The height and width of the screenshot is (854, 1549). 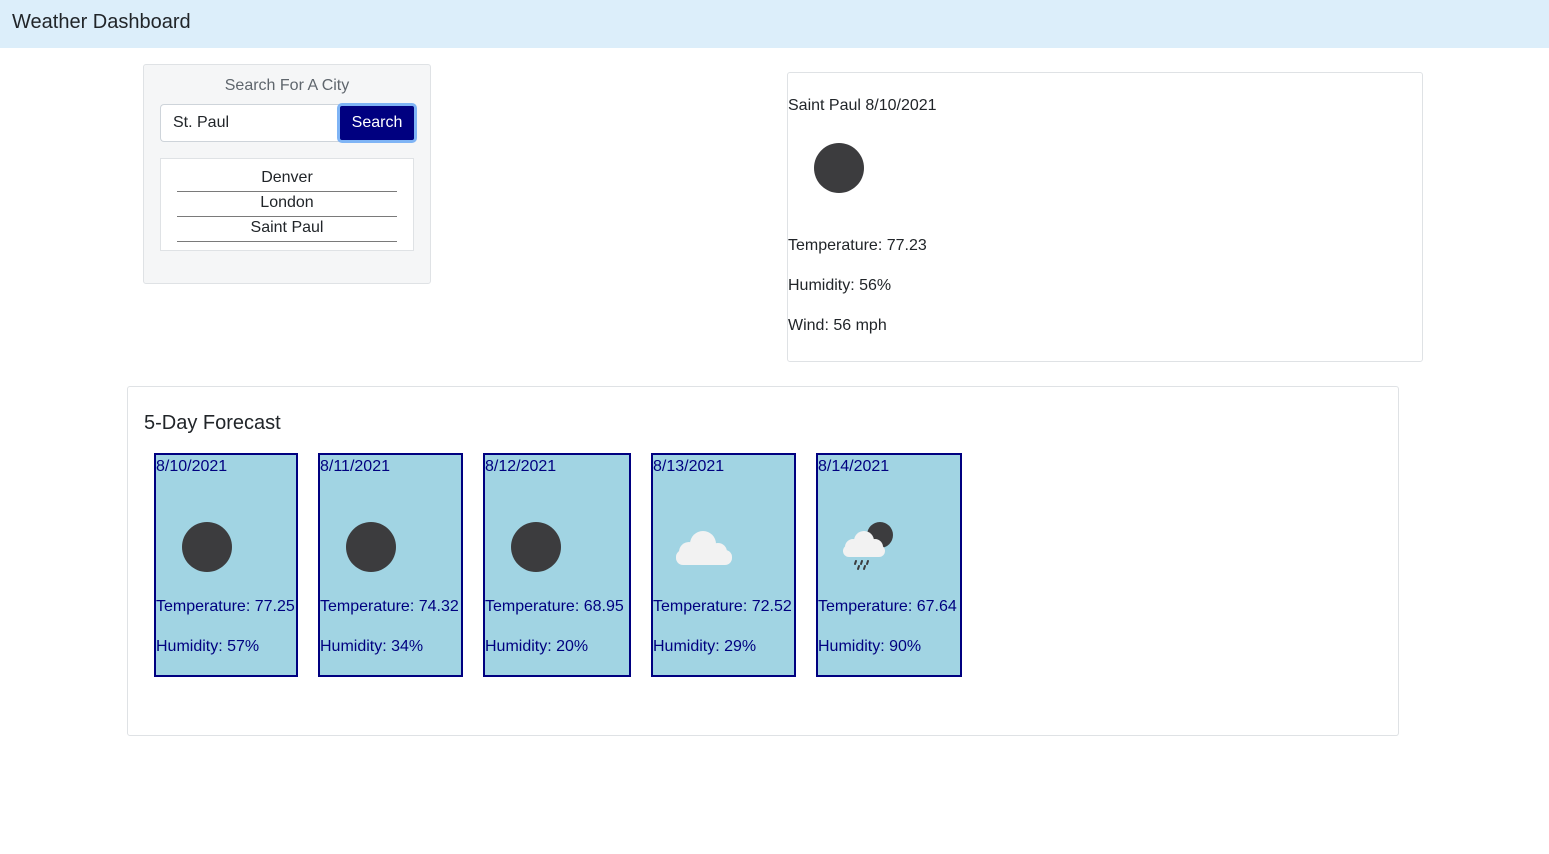 What do you see at coordinates (101, 22) in the screenshot?
I see `app-title: Weather Dashboard` at bounding box center [101, 22].